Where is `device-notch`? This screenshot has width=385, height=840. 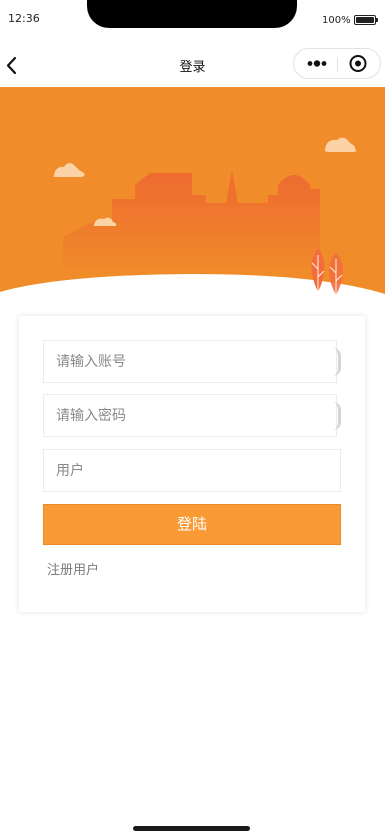
device-notch is located at coordinates (192, 14).